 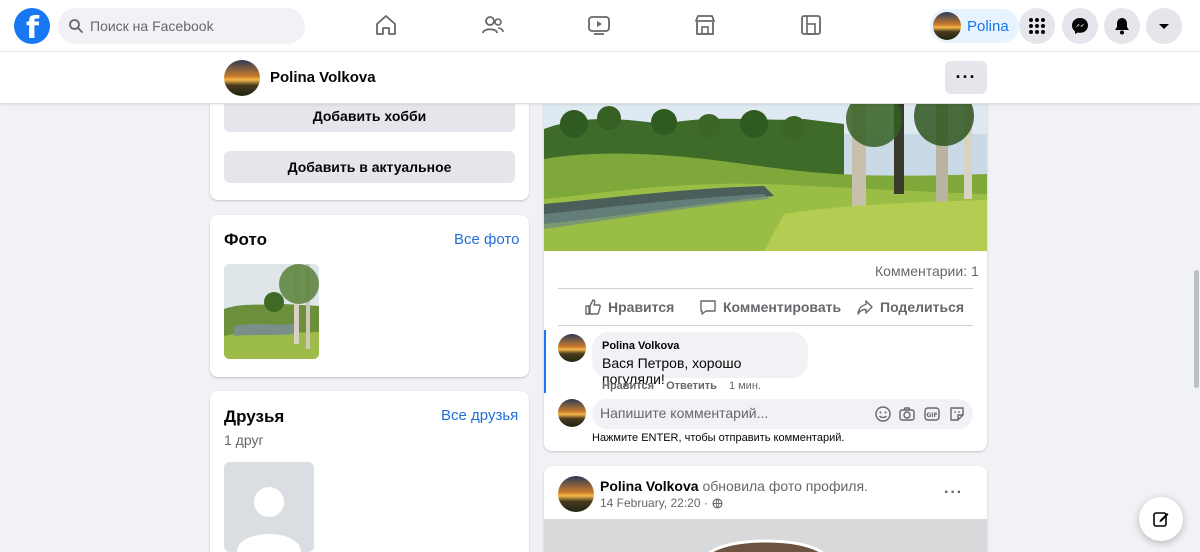 I want to click on sticker-icon, so click(x=957, y=414).